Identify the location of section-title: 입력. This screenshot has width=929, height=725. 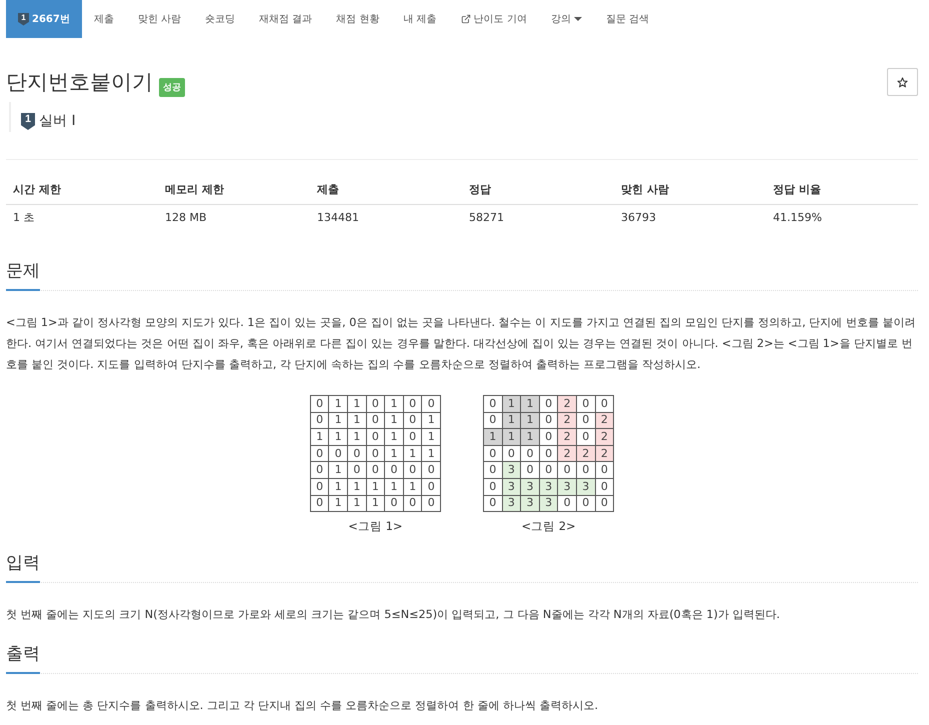
(23, 568).